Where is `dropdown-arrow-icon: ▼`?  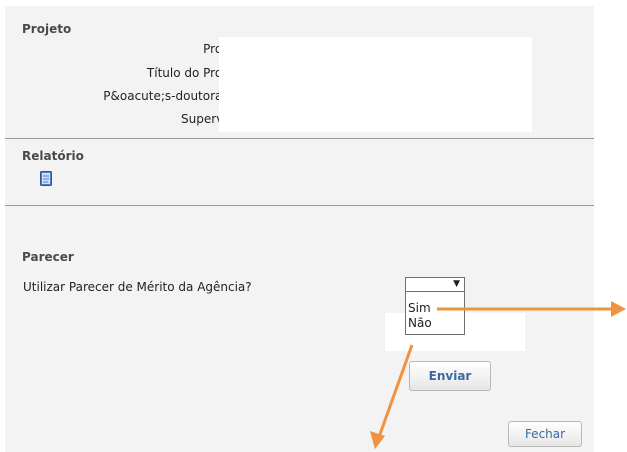
dropdown-arrow-icon: ▼ is located at coordinates (456, 284).